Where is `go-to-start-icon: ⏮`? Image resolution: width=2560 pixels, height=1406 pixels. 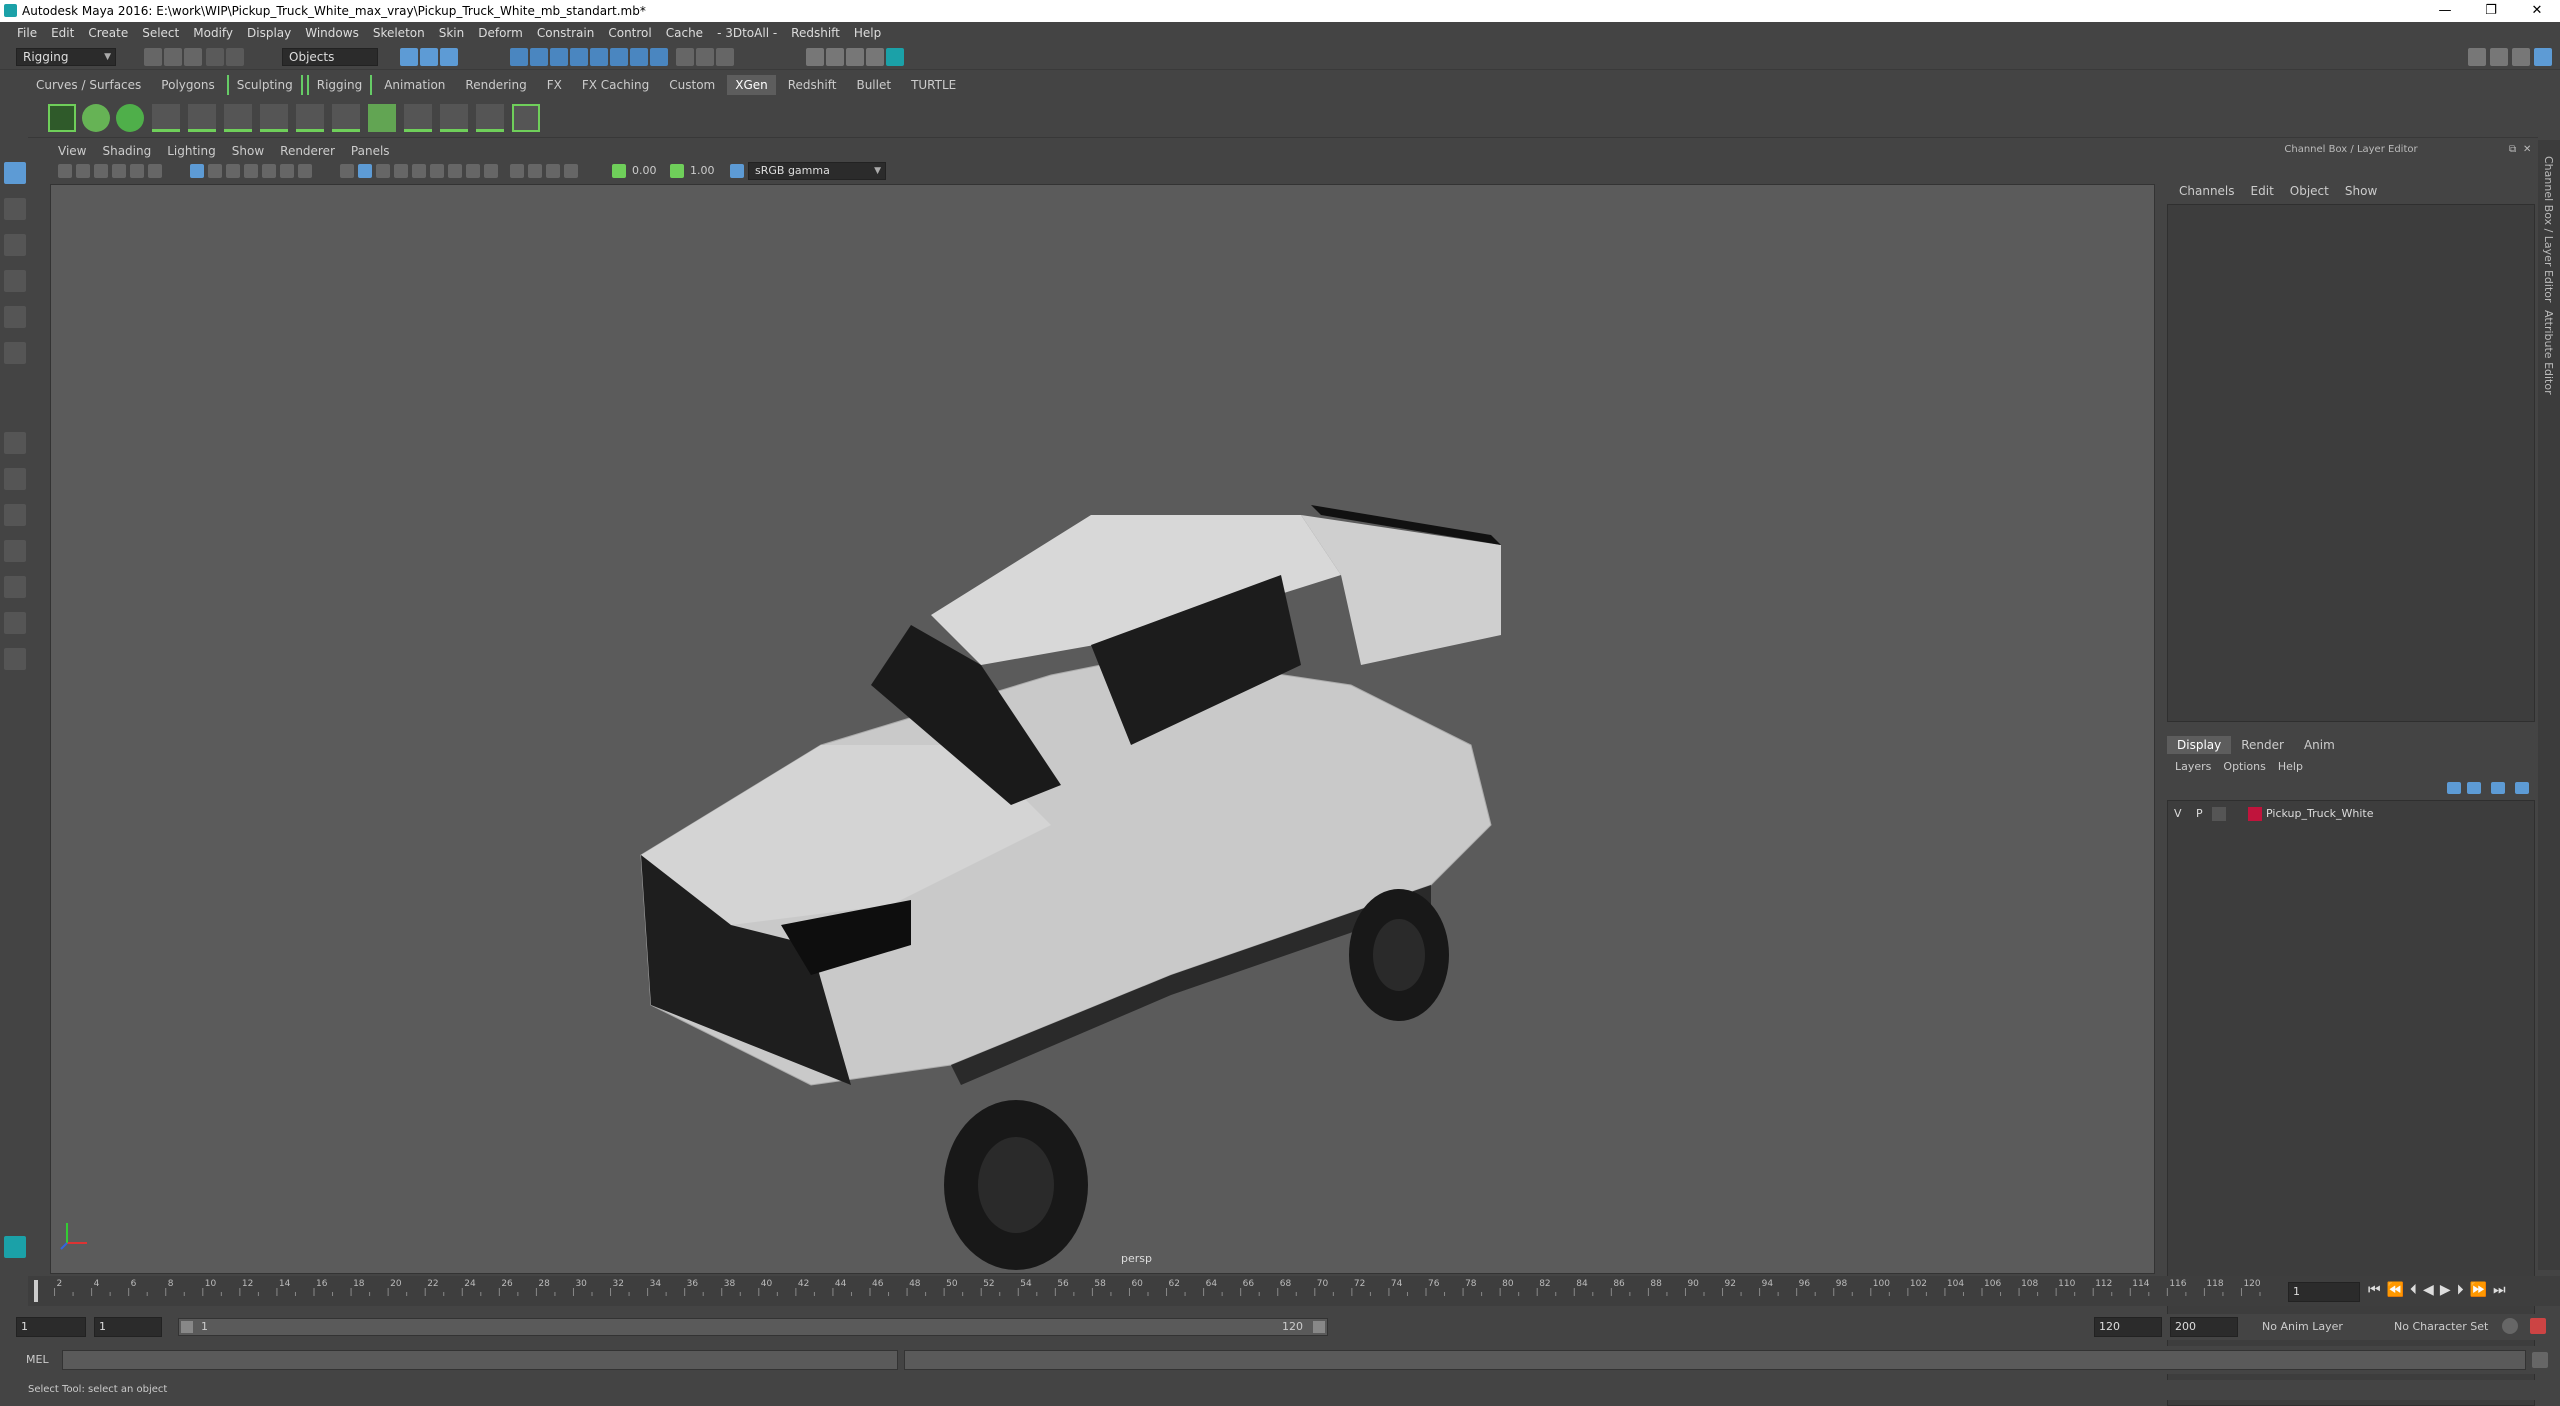
go-to-start-icon: ⏮ is located at coordinates (2374, 1290).